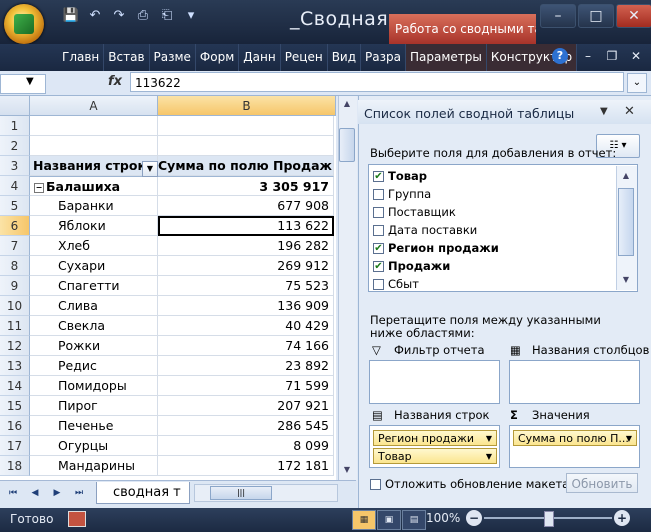 This screenshot has height=532, width=651. I want to click on maximize-button: □, so click(596, 16).